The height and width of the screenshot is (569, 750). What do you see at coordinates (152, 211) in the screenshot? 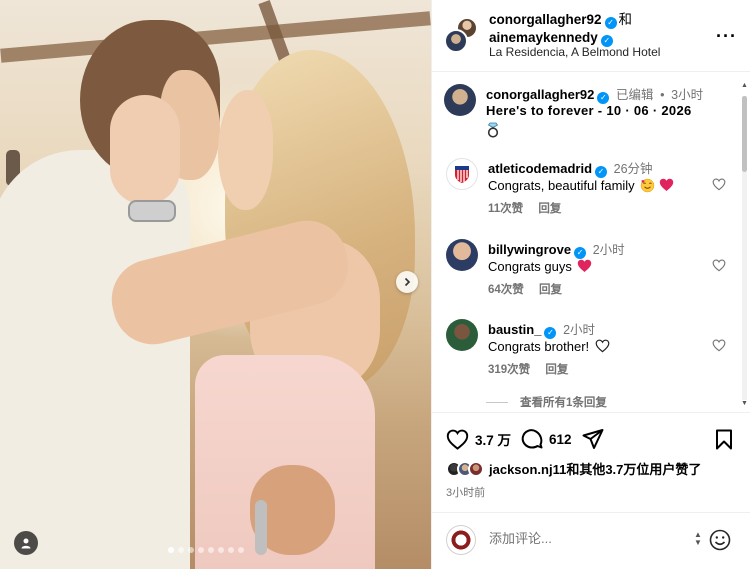
I see `photo-watch` at bounding box center [152, 211].